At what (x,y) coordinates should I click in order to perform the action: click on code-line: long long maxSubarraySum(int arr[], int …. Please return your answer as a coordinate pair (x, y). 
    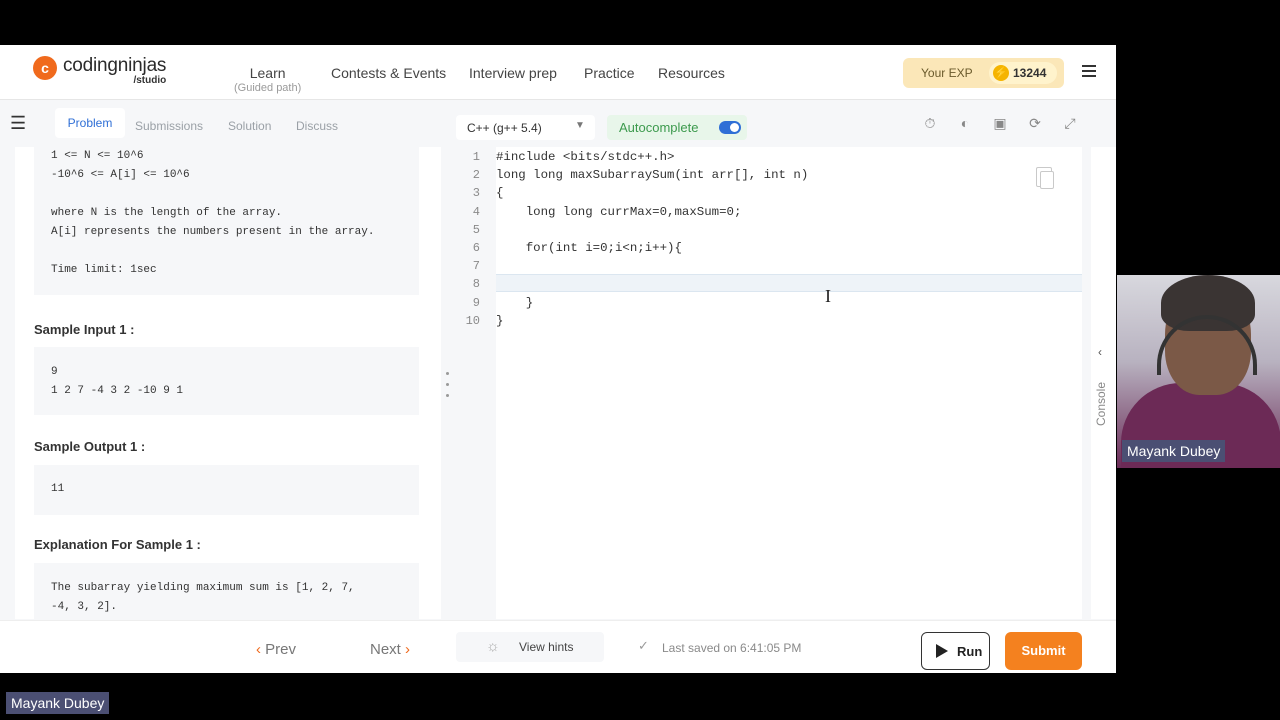
    Looking at the image, I should click on (652, 175).